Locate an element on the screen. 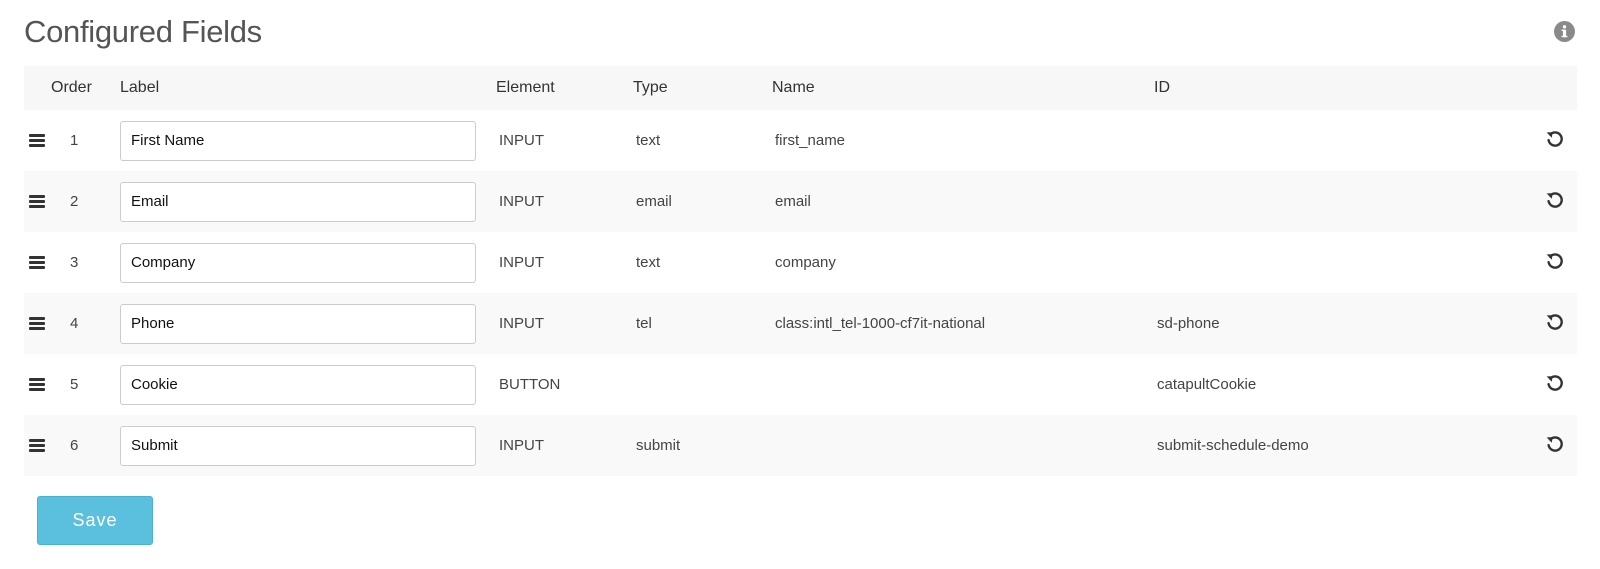 Image resolution: width=1600 pixels, height=569 pixels. column-header-name: Name is located at coordinates (793, 87).